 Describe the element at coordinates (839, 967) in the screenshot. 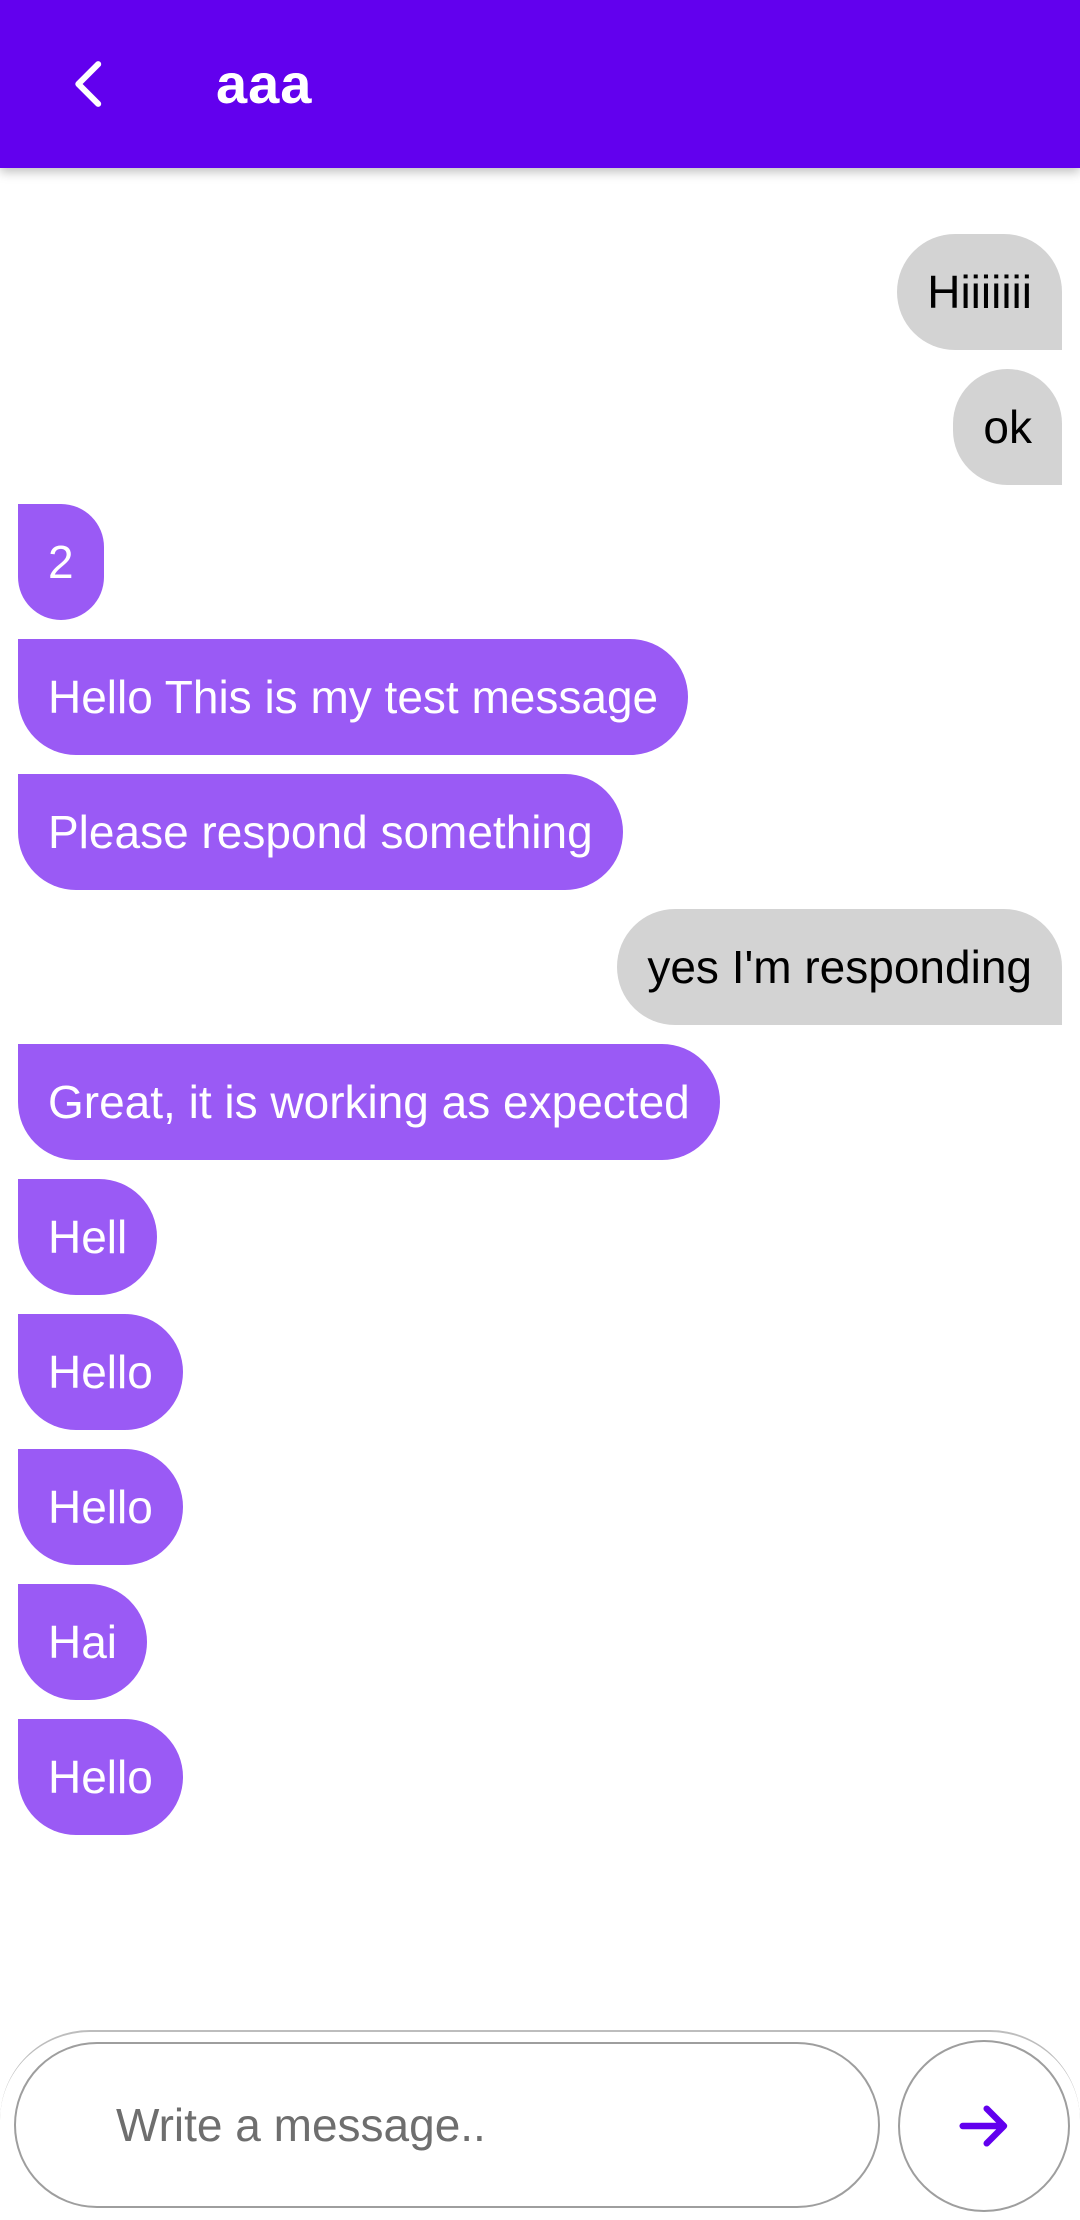

I see `sent-message-bubble: yes I'm responding` at that location.